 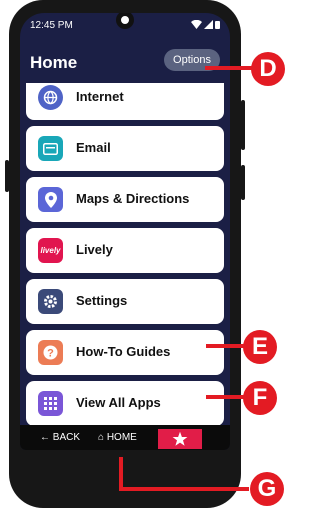 I want to click on lively-logo: lively, so click(x=50, y=250).